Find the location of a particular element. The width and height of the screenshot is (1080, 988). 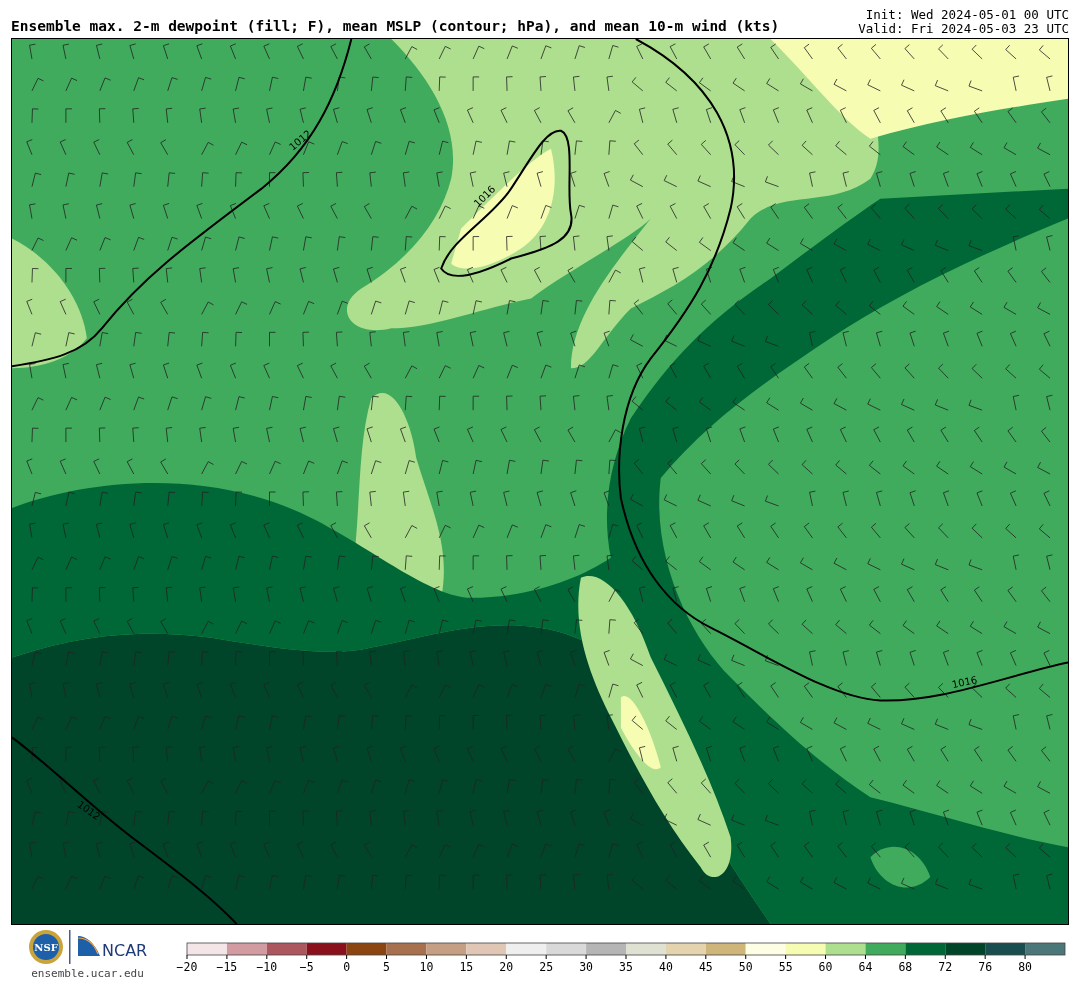

tick-label: 64 is located at coordinates (865, 967).